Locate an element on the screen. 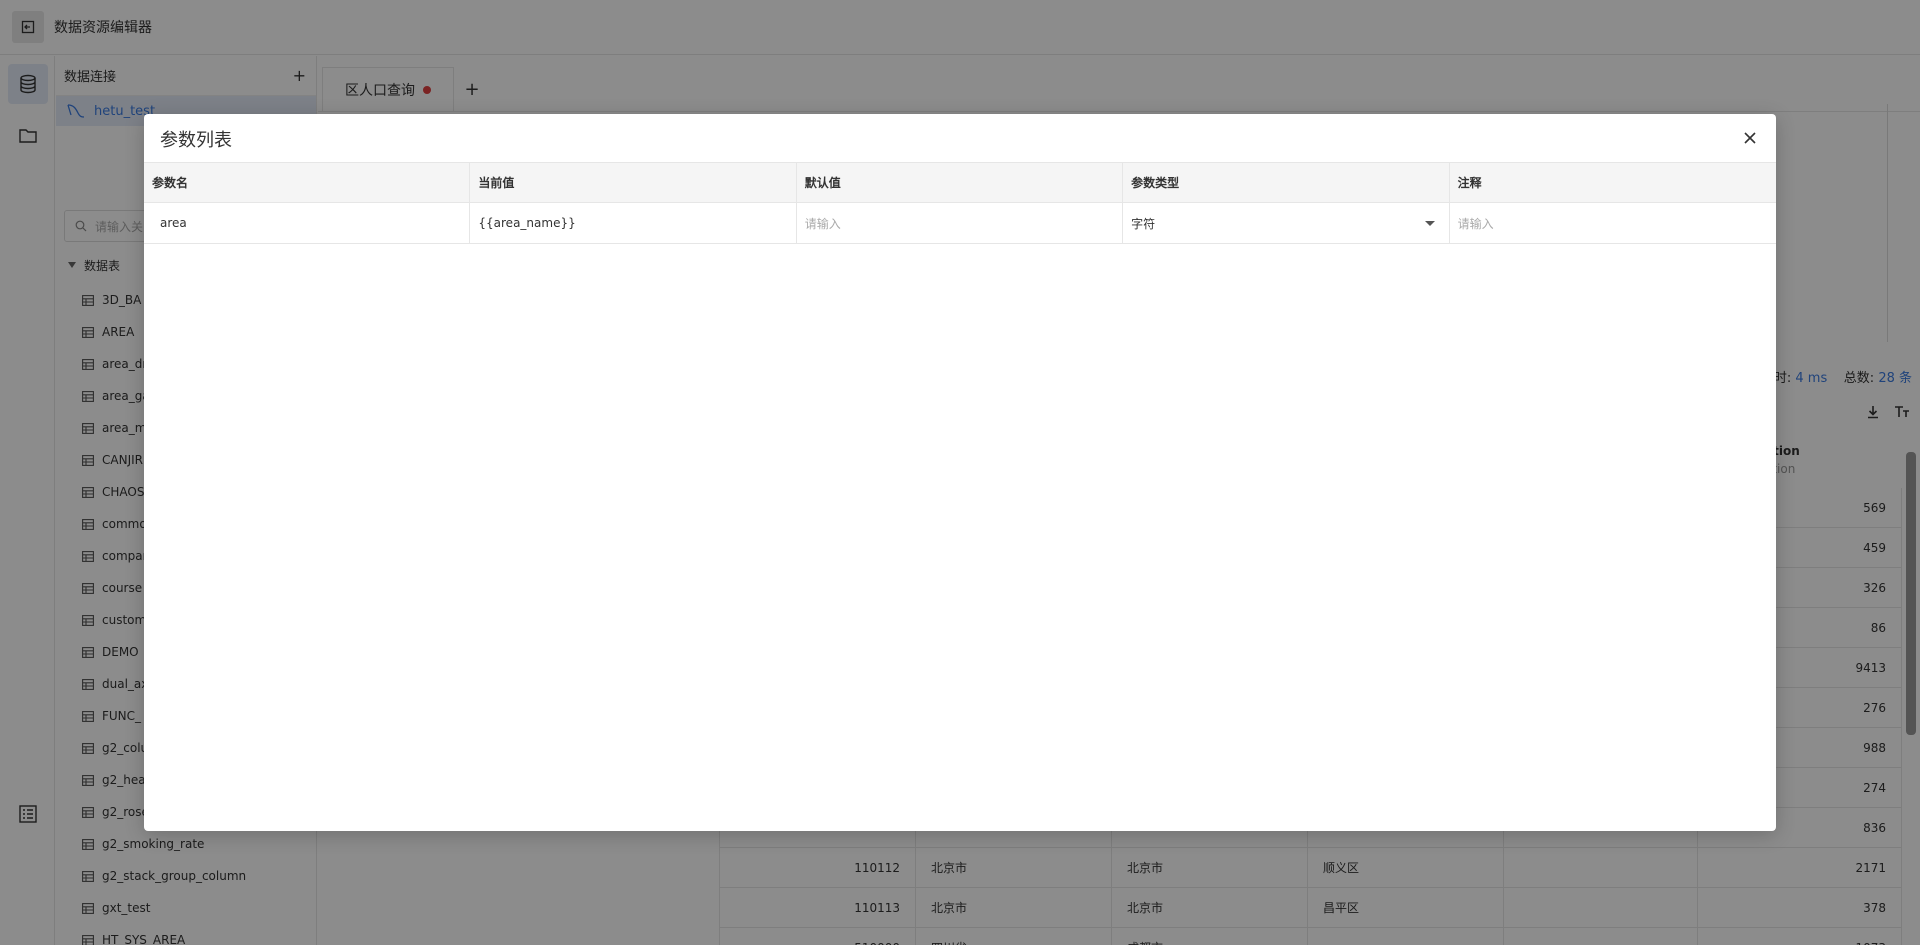 This screenshot has height=945, width=1920. param-row: area {{area_name}} 请输入 字符 请输入 is located at coordinates (960, 223).